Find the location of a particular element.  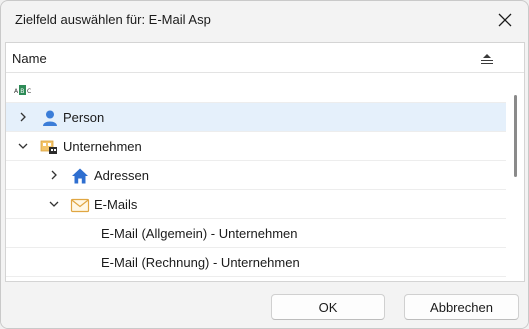

envelope-icon is located at coordinates (80, 205).